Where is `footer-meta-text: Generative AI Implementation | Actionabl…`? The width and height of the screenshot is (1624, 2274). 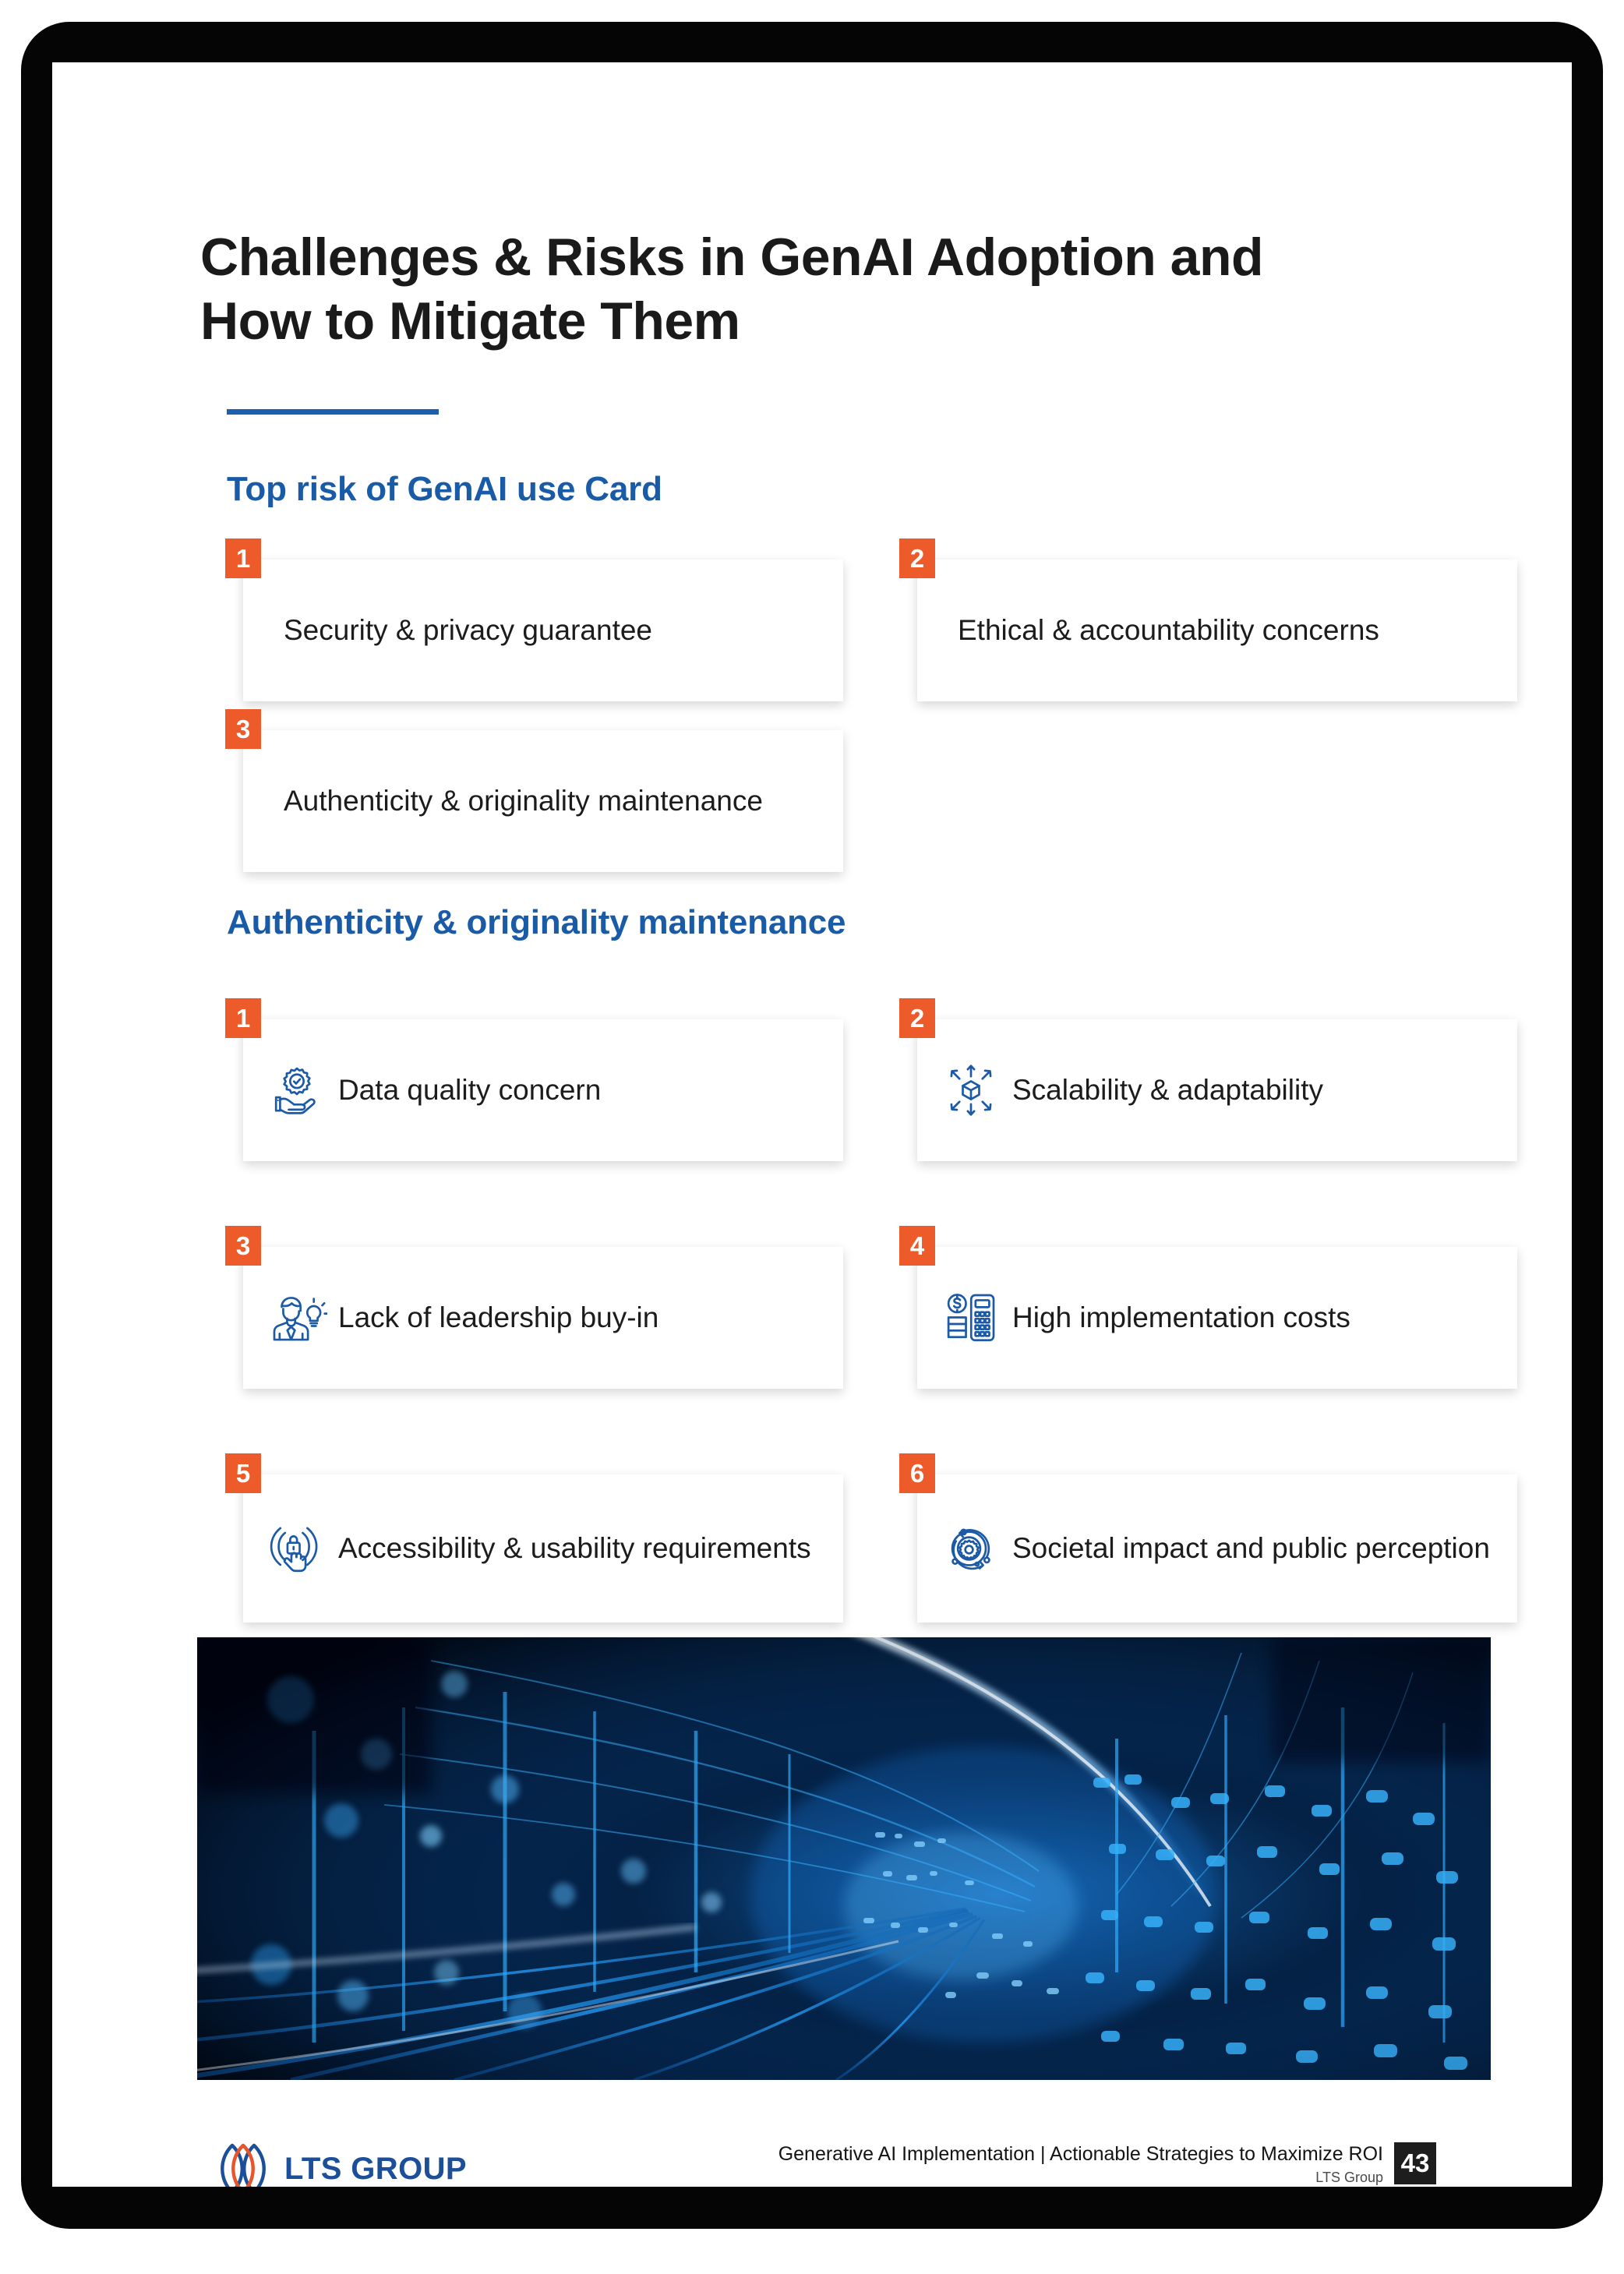
footer-meta-text: Generative AI Implementation | Actionabl… is located at coordinates (1080, 2164).